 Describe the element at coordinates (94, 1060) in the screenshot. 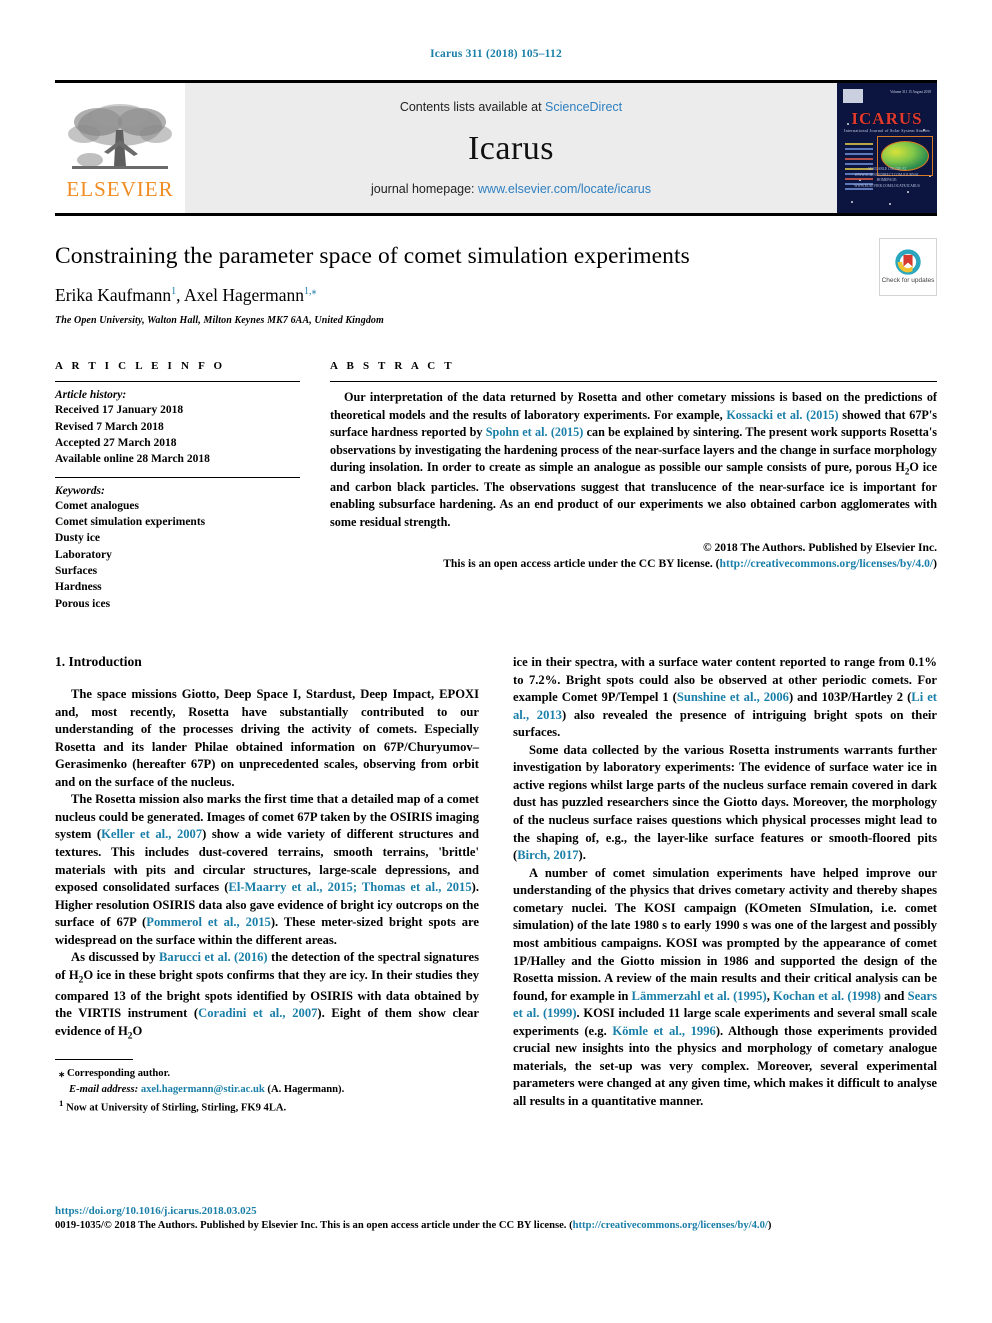

I see `footnote-rule` at that location.